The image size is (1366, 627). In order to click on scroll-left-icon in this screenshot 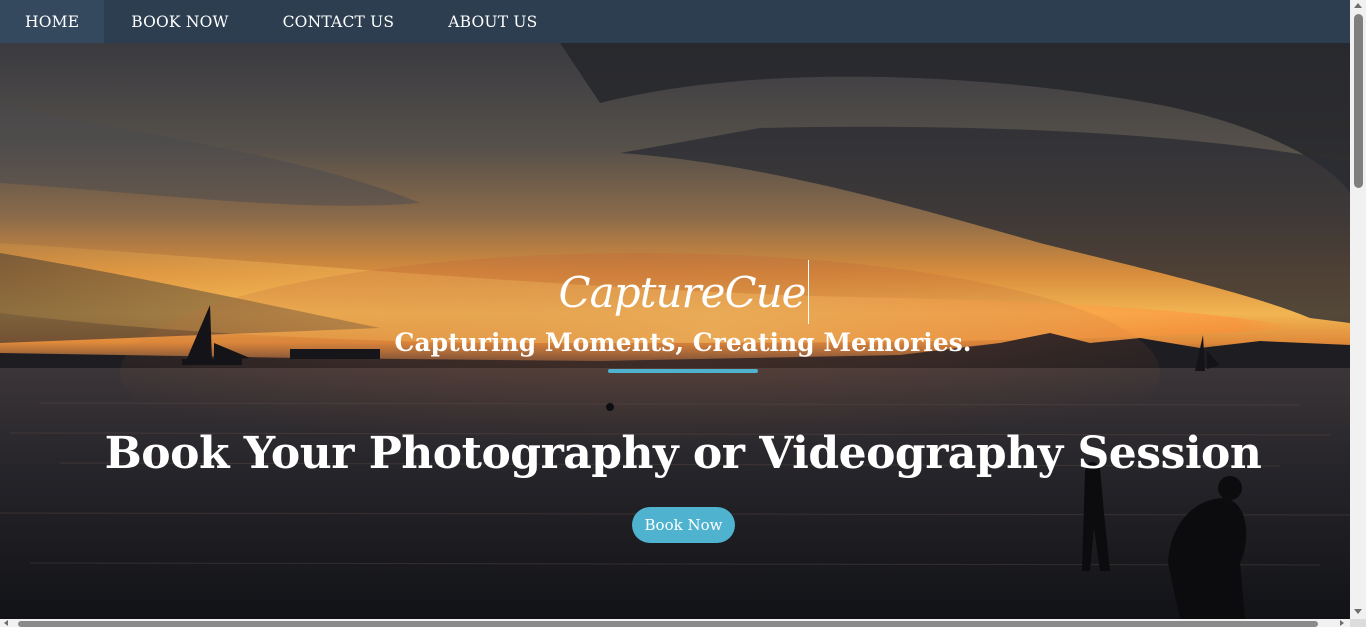, I will do `click(6, 623)`.